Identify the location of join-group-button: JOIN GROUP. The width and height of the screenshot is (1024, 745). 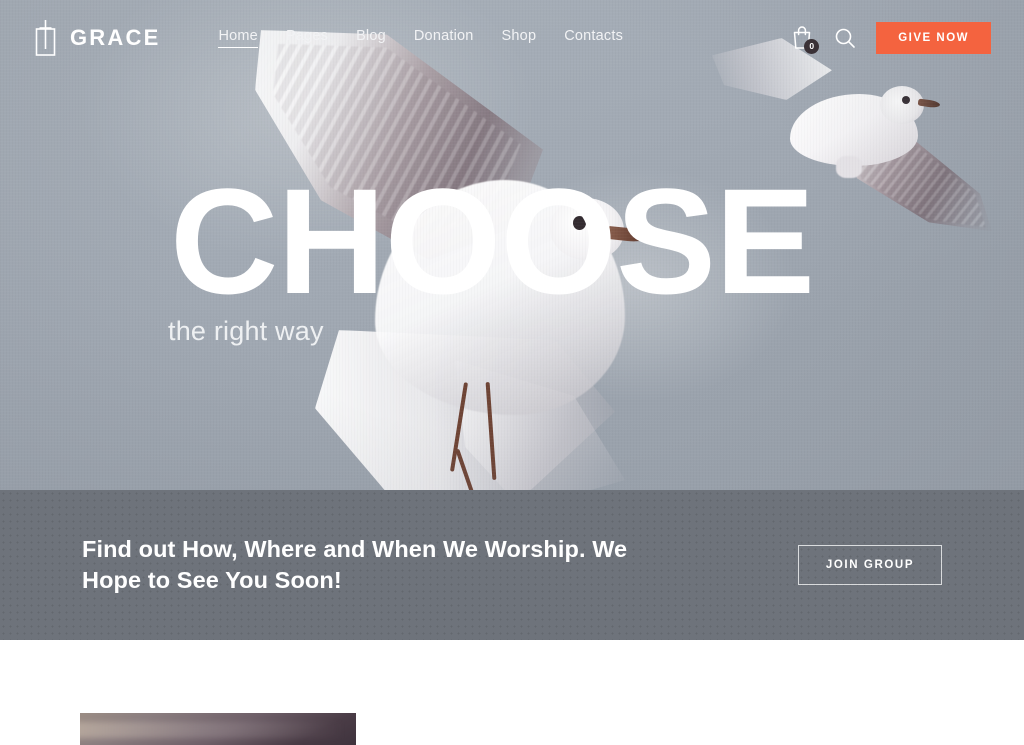
(870, 565).